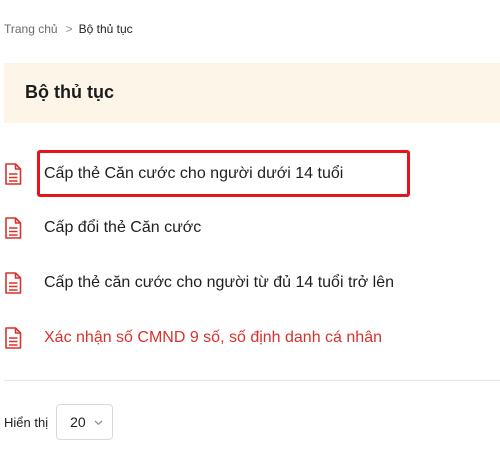 The image size is (500, 451). I want to click on page-size-label: Hiển thị, so click(26, 422).